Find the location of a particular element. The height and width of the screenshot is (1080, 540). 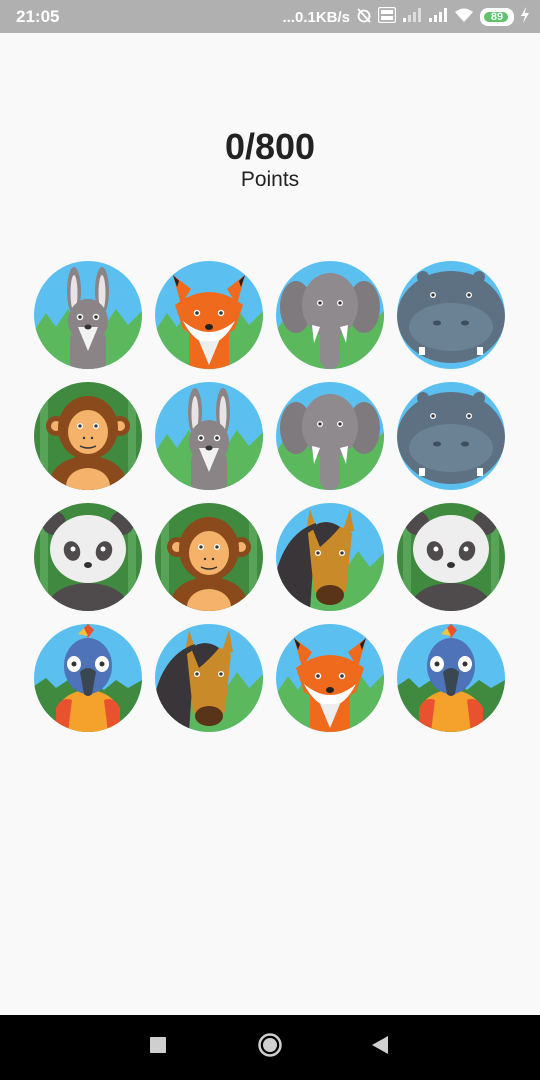

navigation-bar is located at coordinates (270, 1047).